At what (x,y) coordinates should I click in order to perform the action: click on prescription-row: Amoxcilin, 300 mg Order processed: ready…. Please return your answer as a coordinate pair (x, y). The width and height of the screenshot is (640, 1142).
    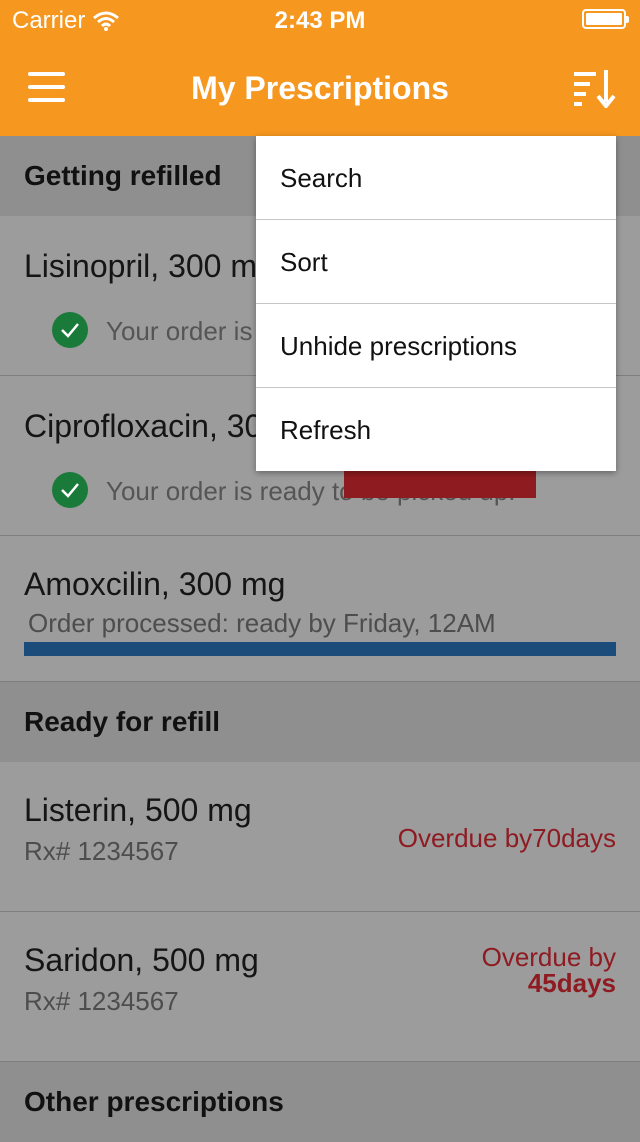
    Looking at the image, I should click on (320, 609).